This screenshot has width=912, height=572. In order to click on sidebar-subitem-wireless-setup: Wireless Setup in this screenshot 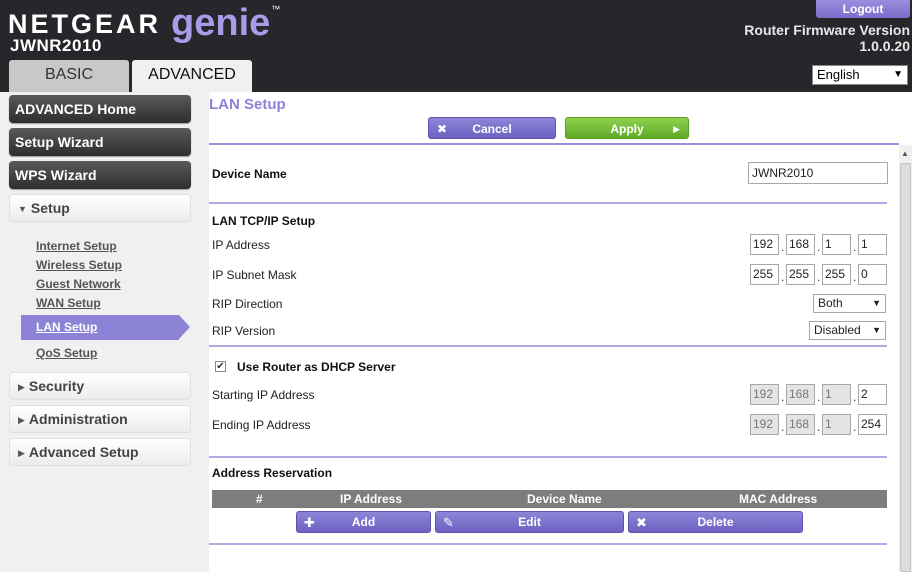, I will do `click(79, 265)`.